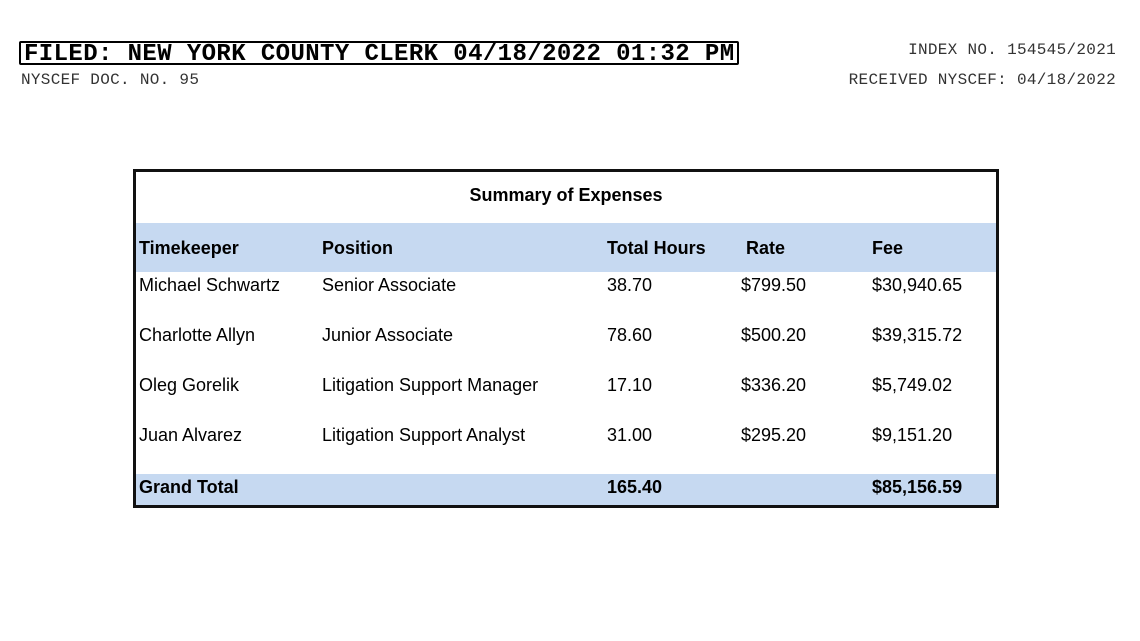 Image resolution: width=1140 pixels, height=641 pixels. I want to click on cell-timekeeper: Juan Alvarez, so click(191, 435).